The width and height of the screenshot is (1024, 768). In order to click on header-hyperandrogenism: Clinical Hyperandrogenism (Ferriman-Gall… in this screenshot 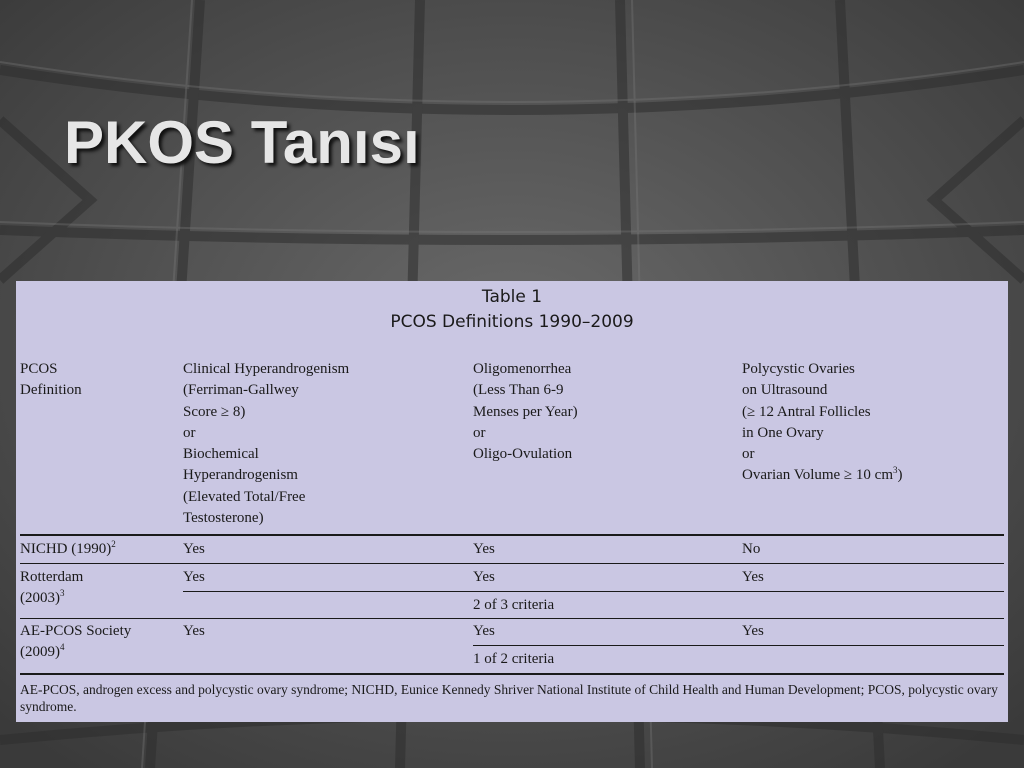, I will do `click(266, 444)`.